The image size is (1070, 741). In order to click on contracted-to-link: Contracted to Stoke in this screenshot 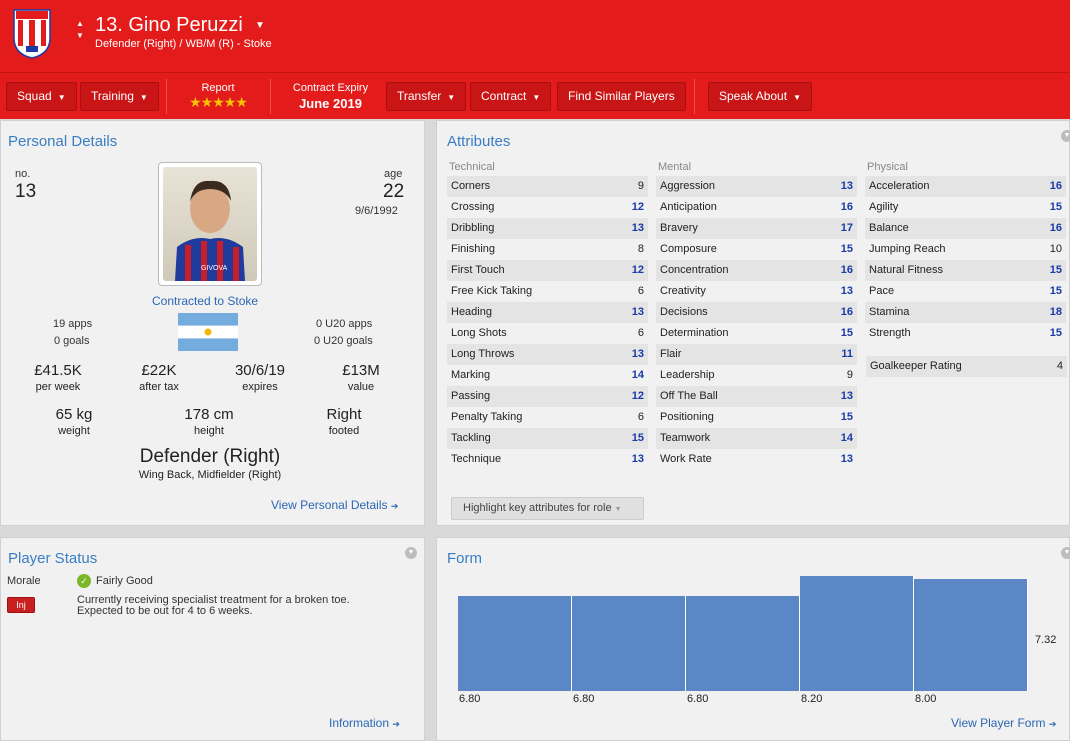, I will do `click(205, 301)`.